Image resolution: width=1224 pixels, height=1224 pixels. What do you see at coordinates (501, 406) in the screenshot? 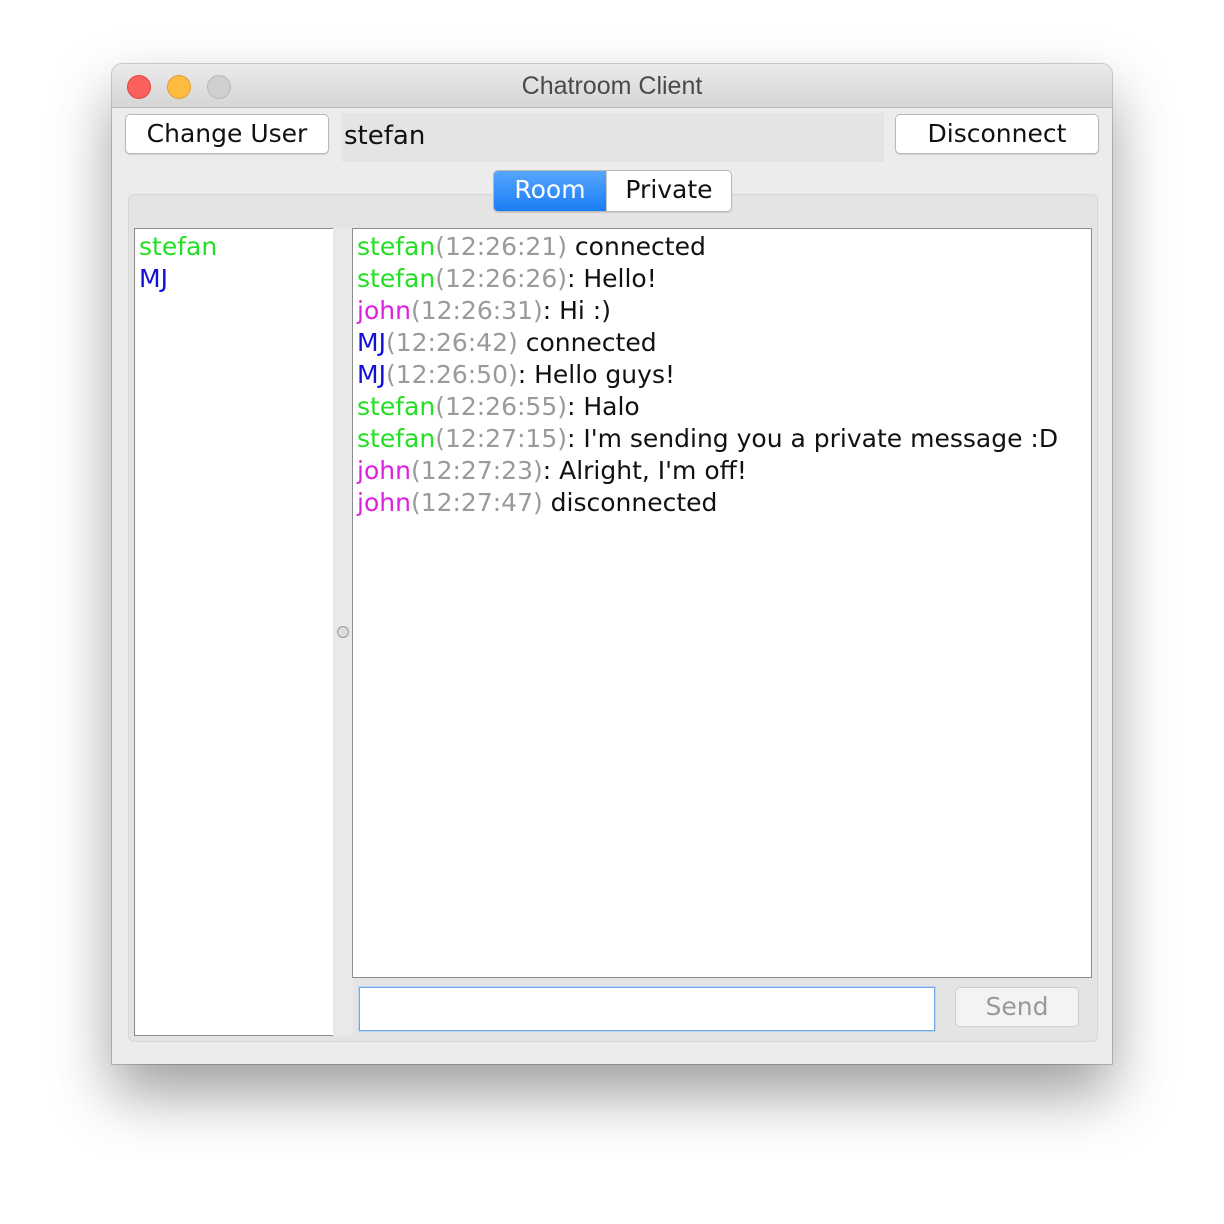
I see `message-timestamp: (12:26:55)` at bounding box center [501, 406].